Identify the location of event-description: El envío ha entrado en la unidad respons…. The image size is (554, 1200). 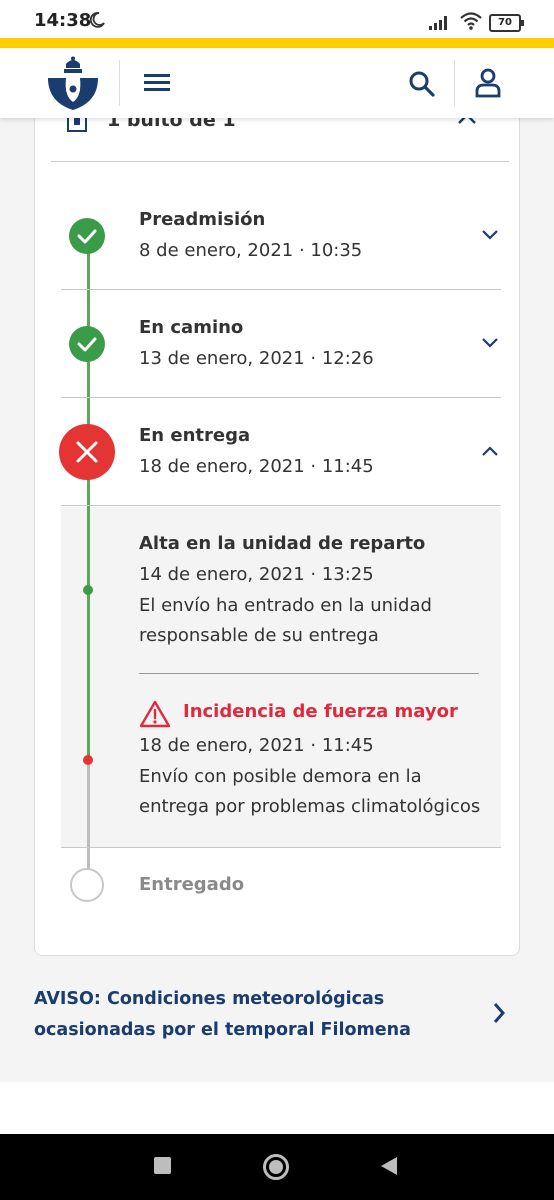
(285, 620).